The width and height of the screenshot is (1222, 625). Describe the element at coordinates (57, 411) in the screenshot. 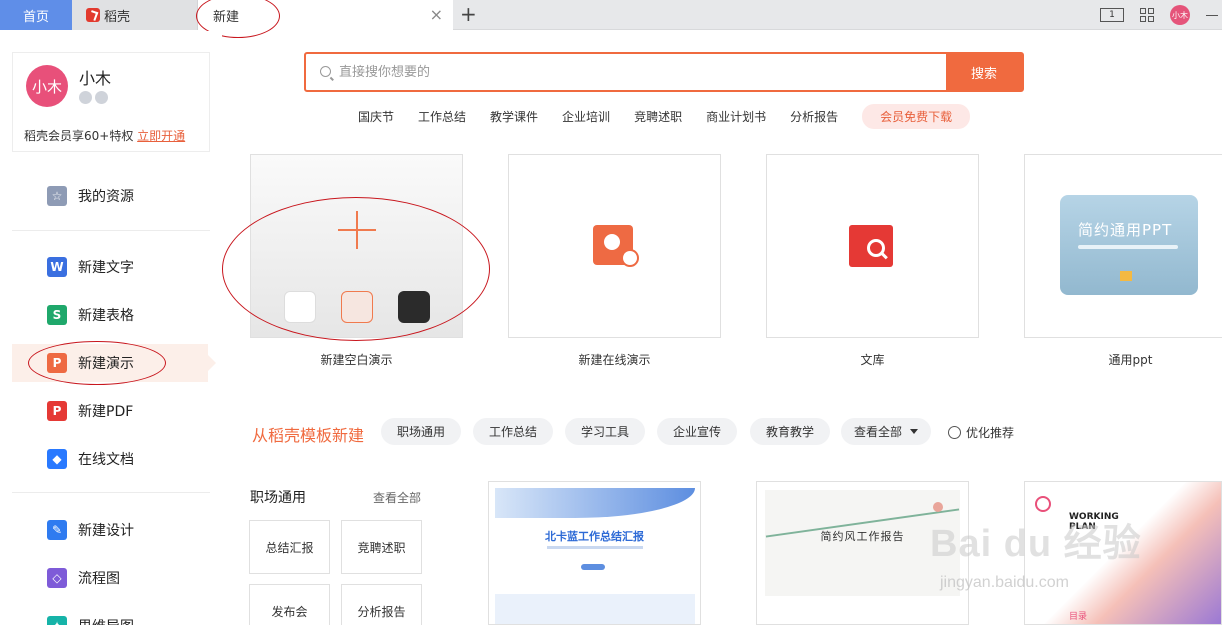

I see `pdf-icon: P` at that location.